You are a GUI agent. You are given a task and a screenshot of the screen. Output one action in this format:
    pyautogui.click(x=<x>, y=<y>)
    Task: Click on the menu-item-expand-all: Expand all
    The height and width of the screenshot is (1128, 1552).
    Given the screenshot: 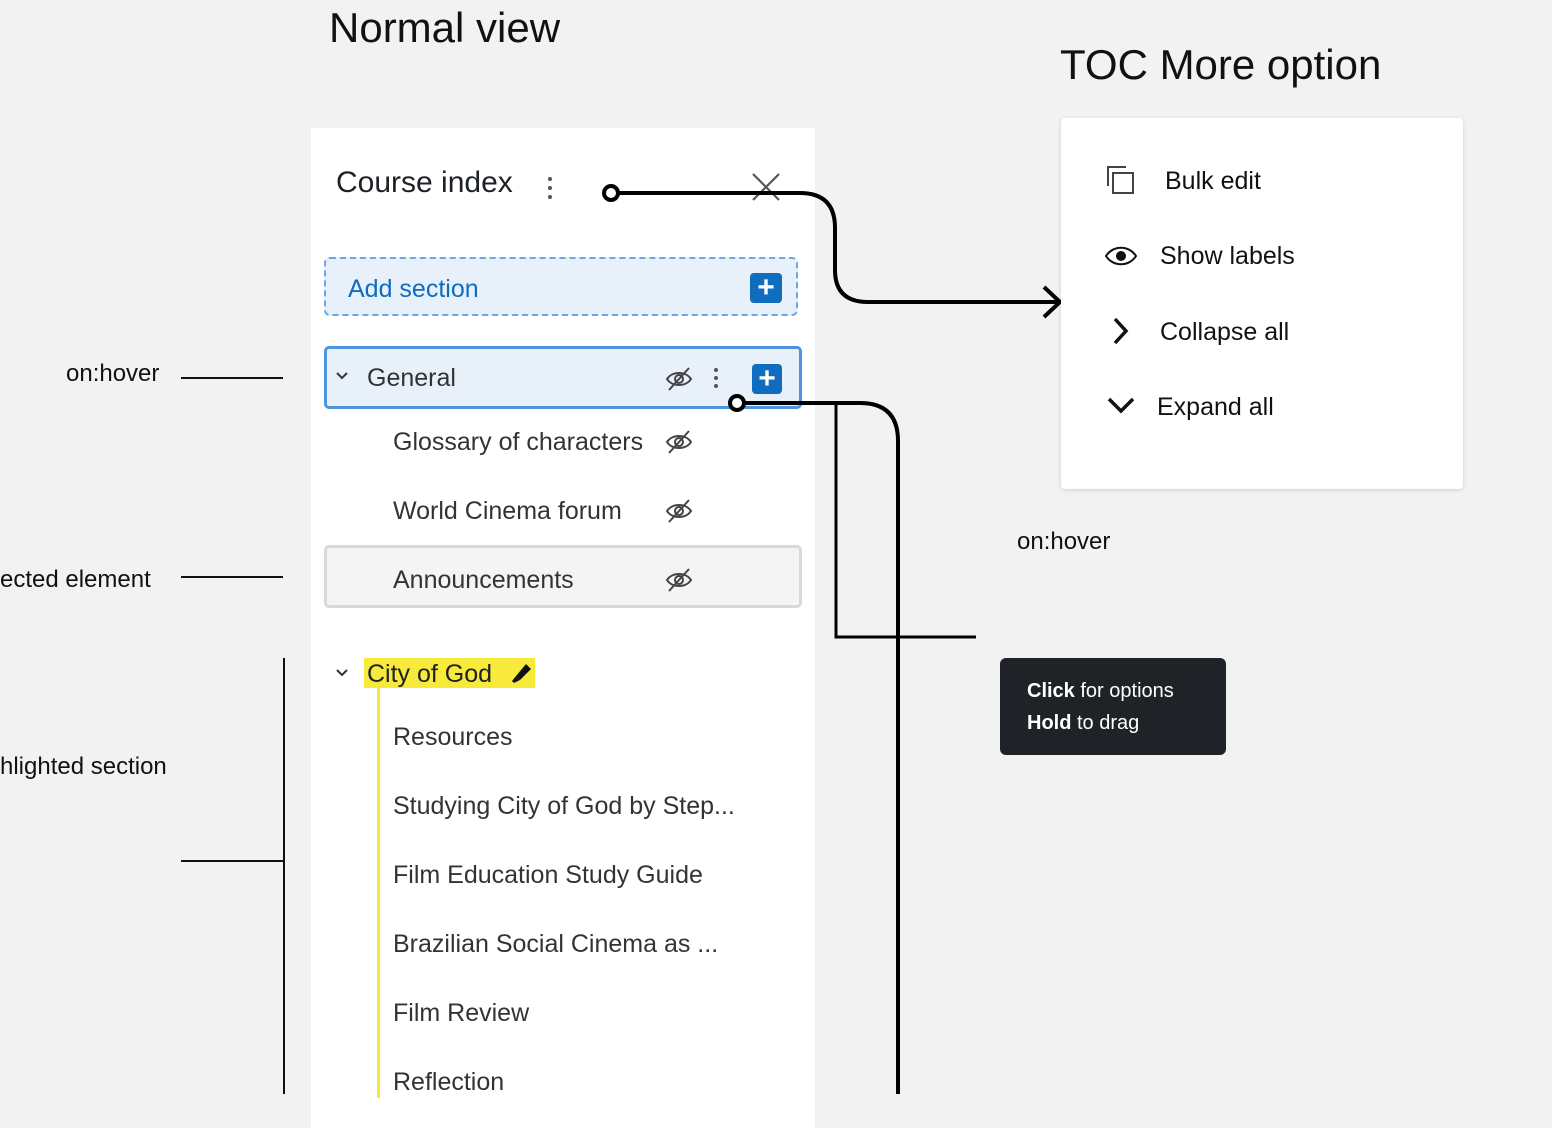 What is the action you would take?
    pyautogui.click(x=1215, y=407)
    